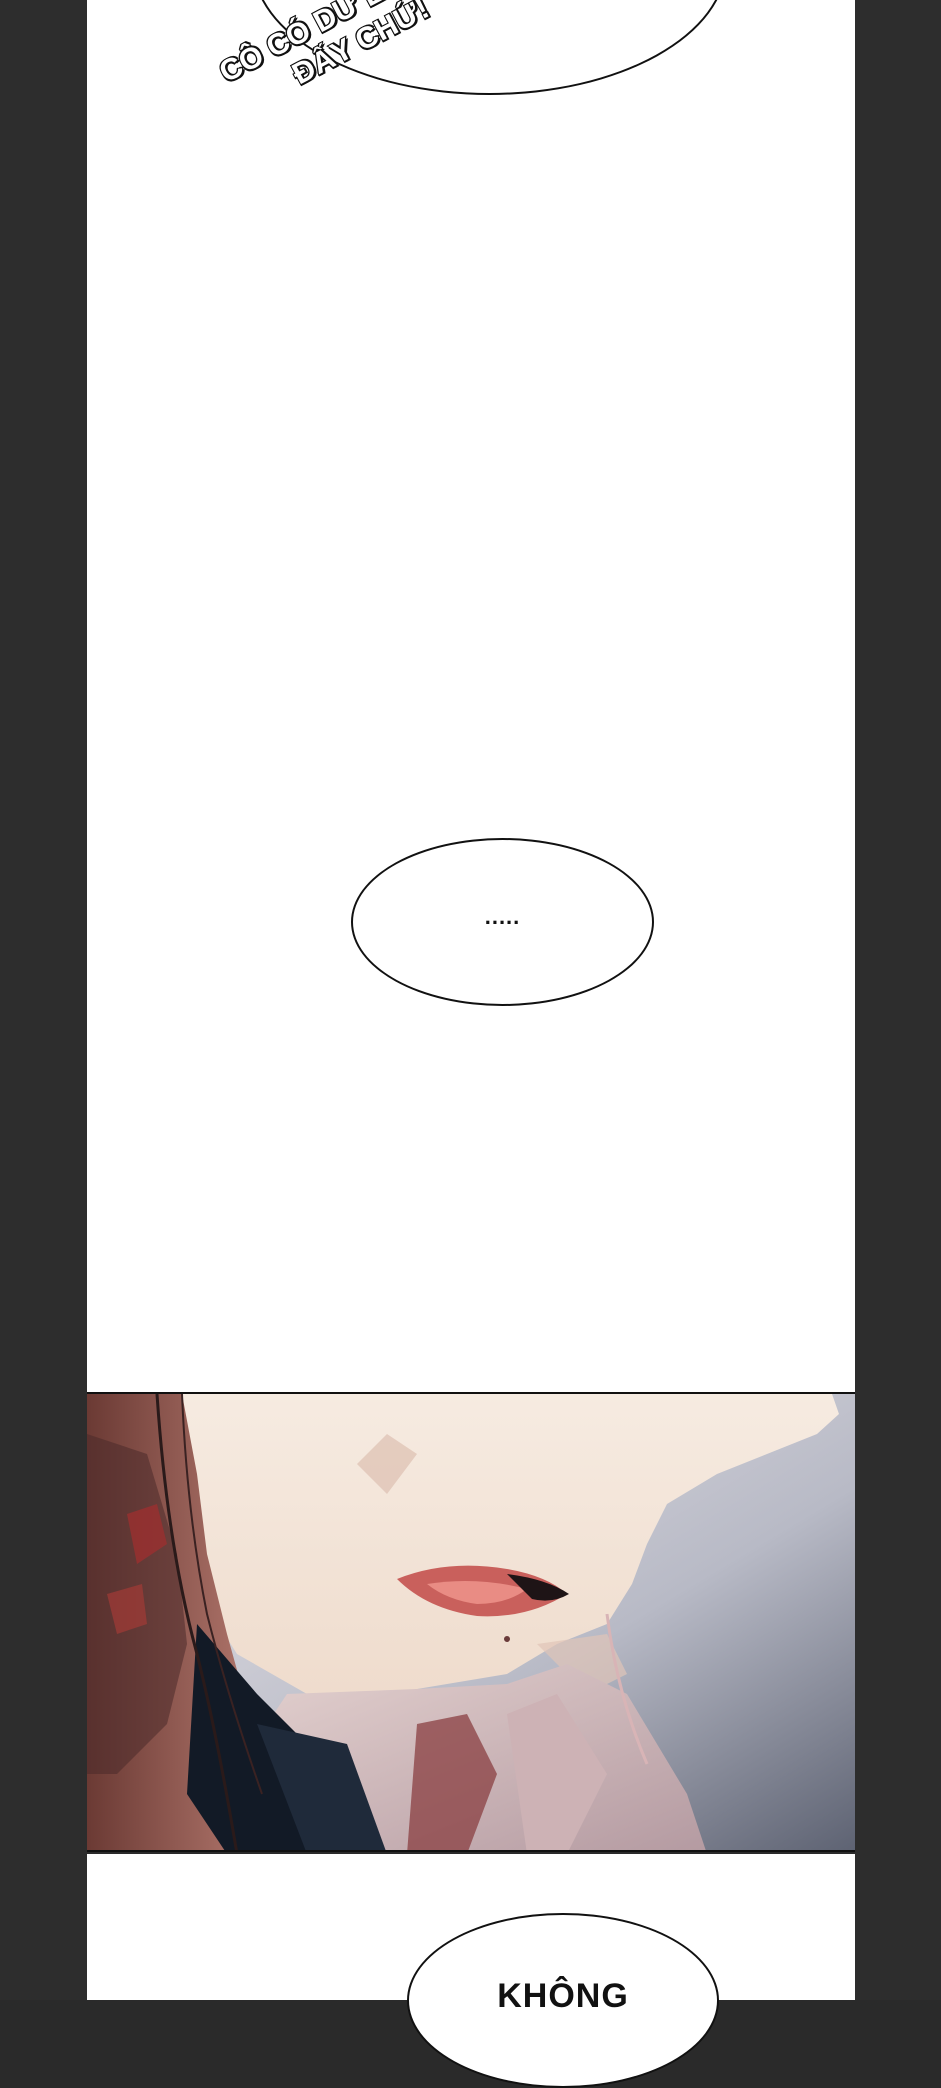 This screenshot has width=941, height=2088. Describe the element at coordinates (898, 1000) in the screenshot. I see `right-gutter` at that location.